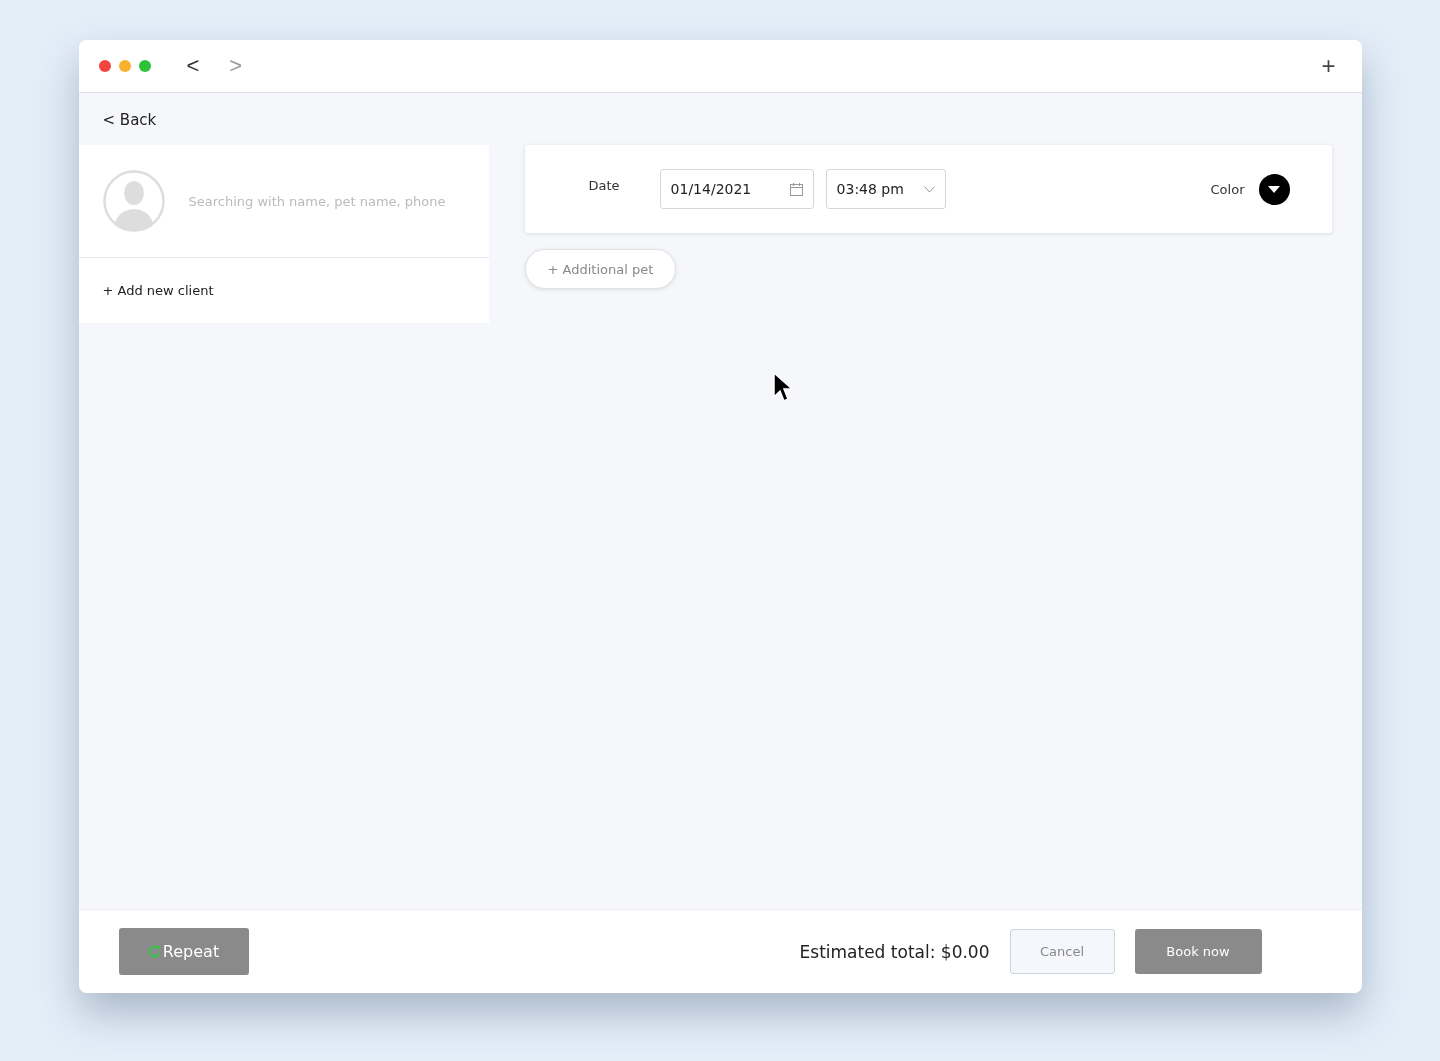 The height and width of the screenshot is (1061, 1440). I want to click on new-tab-button: +, so click(1328, 66).